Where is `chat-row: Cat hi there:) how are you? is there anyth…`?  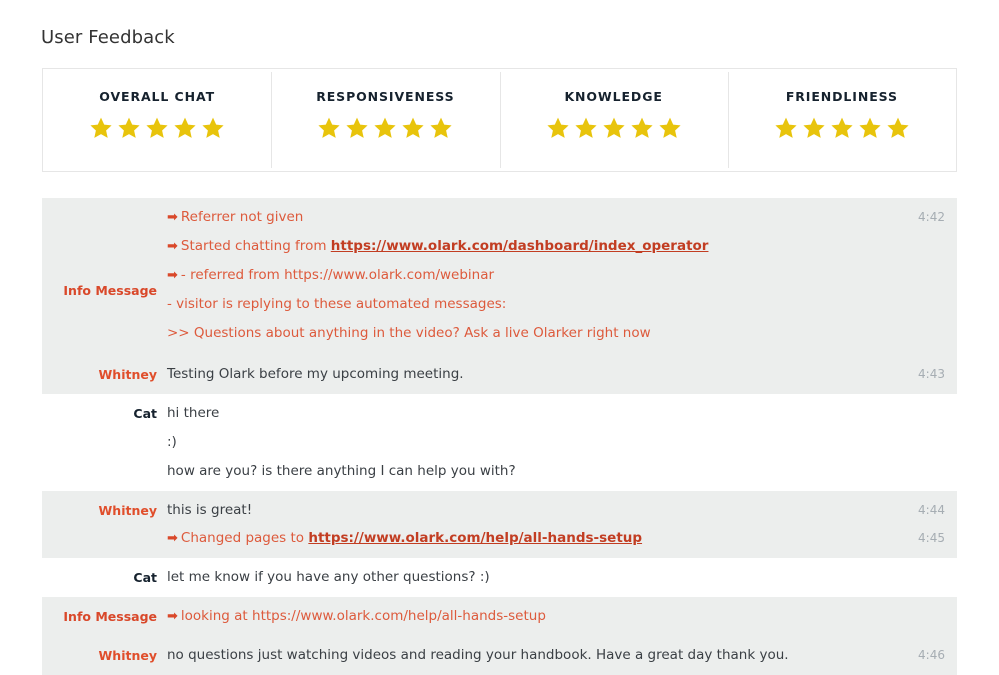 chat-row: Cat hi there:) how are you? is there anyth… is located at coordinates (499, 442).